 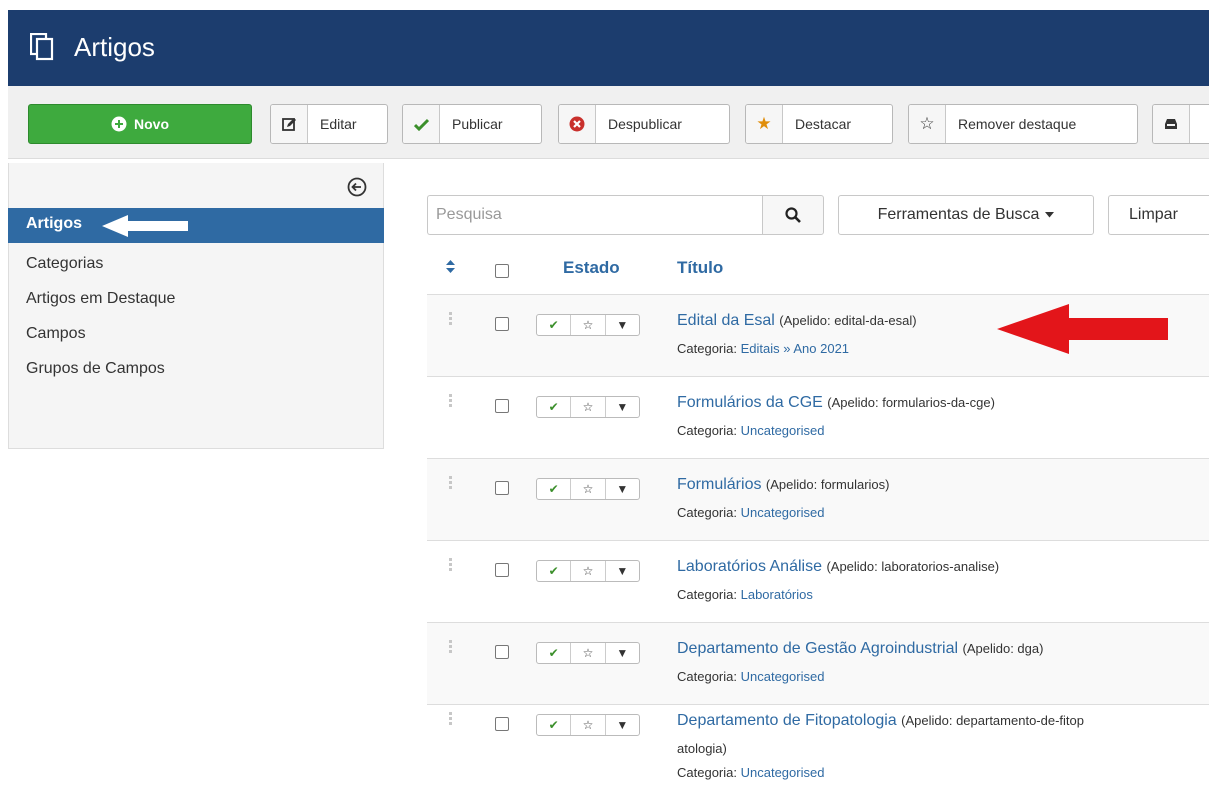 What do you see at coordinates (64, 264) in the screenshot?
I see `sidebar-item-categorias: Categorias` at bounding box center [64, 264].